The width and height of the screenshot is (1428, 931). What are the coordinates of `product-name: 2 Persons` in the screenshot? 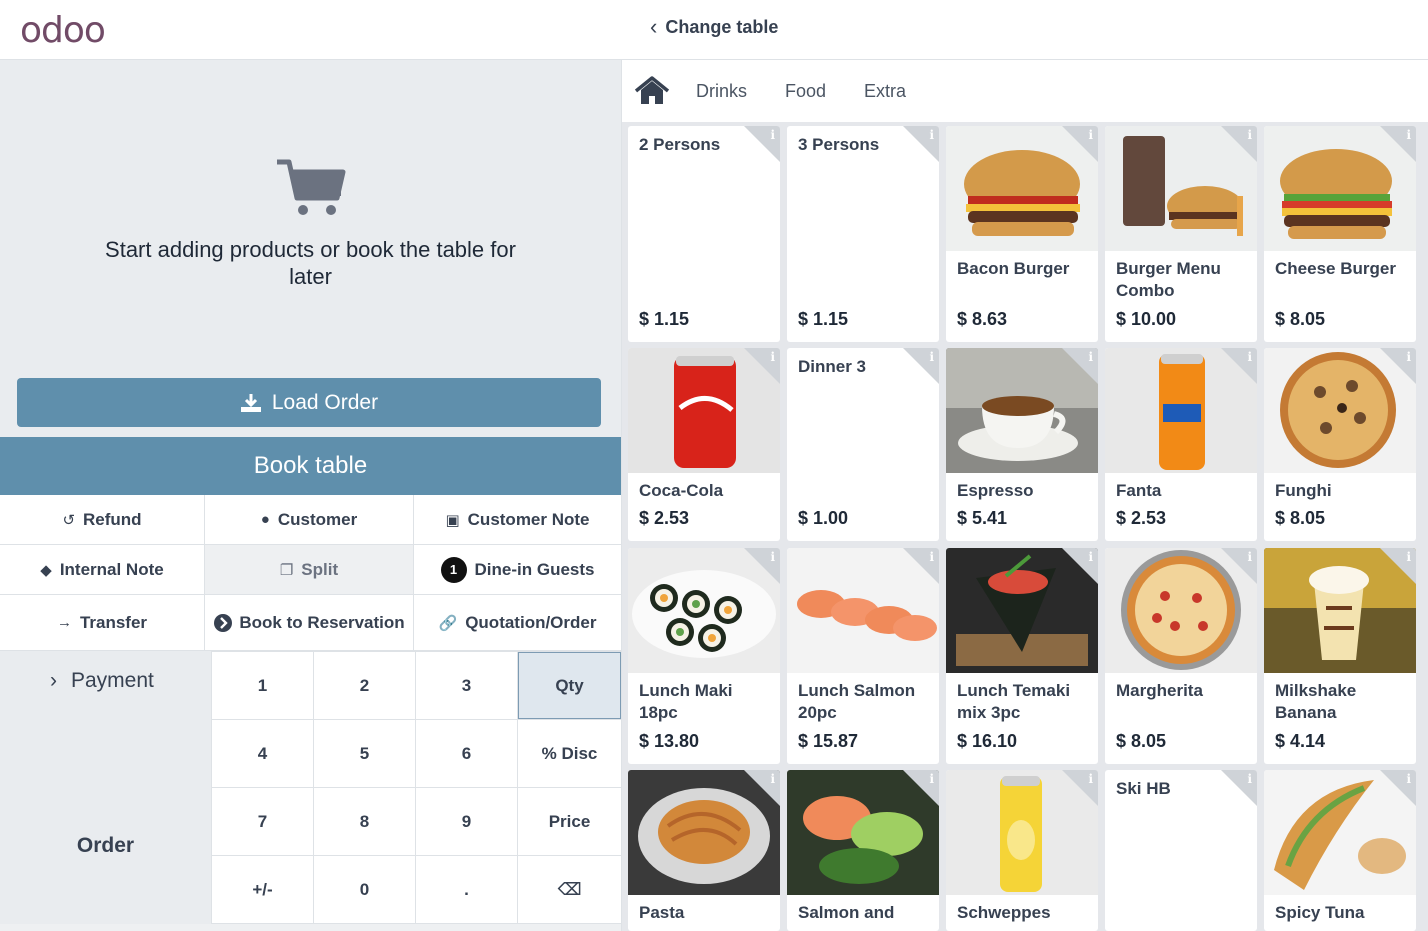 It's located at (680, 144).